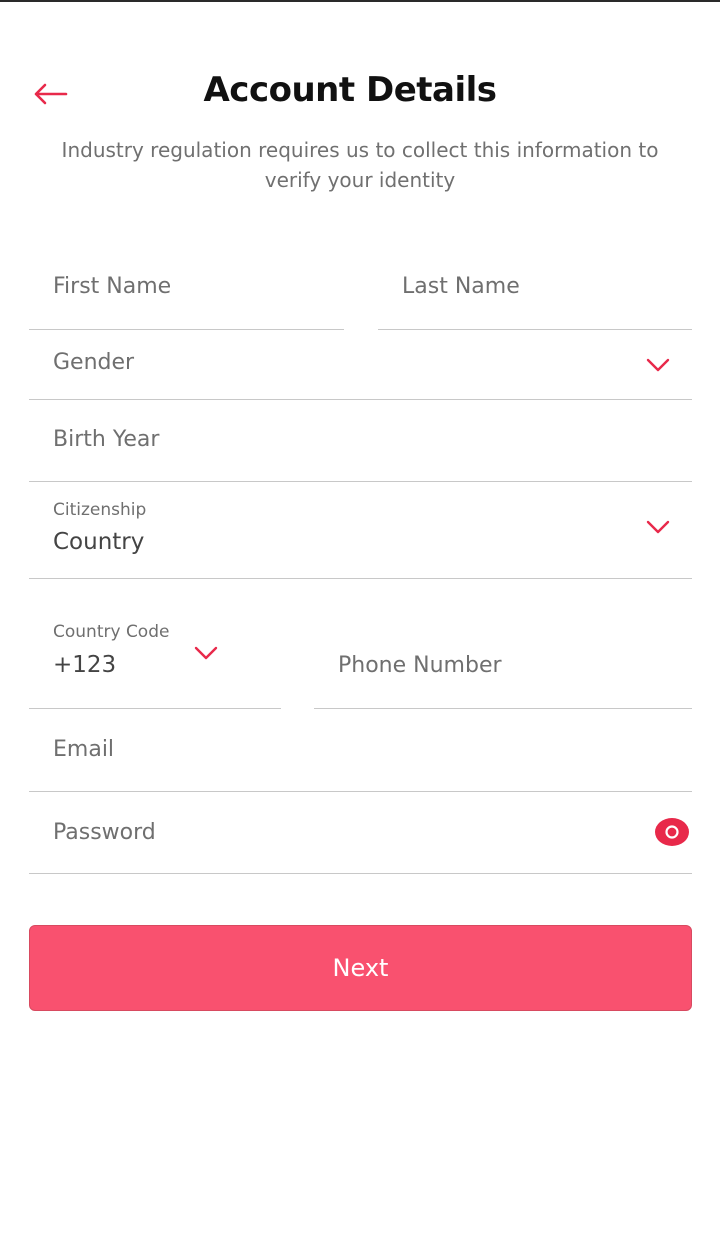 The image size is (720, 1245). I want to click on page-title: Account Details, so click(350, 90).